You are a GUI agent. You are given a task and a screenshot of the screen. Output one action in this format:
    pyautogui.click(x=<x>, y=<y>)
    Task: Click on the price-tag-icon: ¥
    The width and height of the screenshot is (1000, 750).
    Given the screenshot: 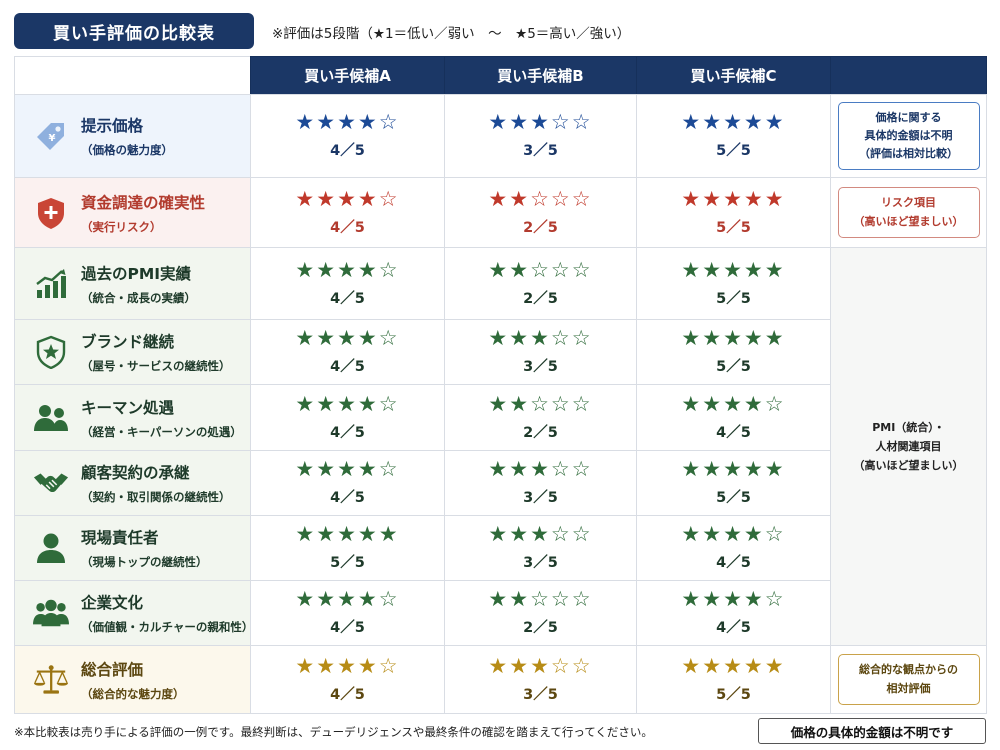 What is the action you would take?
    pyautogui.click(x=51, y=136)
    